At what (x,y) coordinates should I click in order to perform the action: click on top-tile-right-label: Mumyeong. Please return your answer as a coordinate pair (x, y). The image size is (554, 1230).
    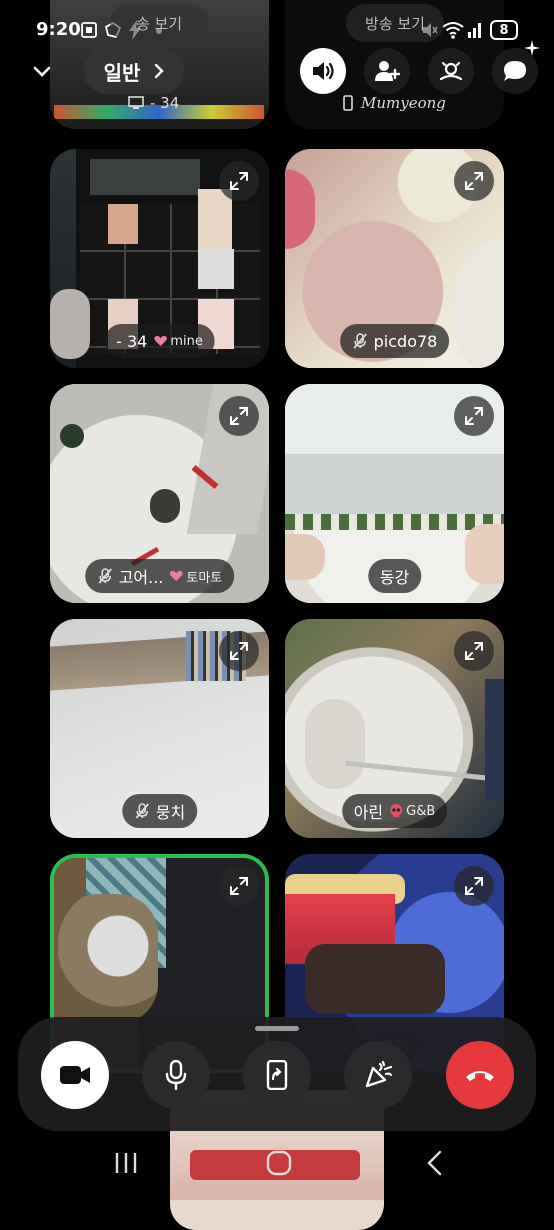
    Looking at the image, I should click on (403, 103).